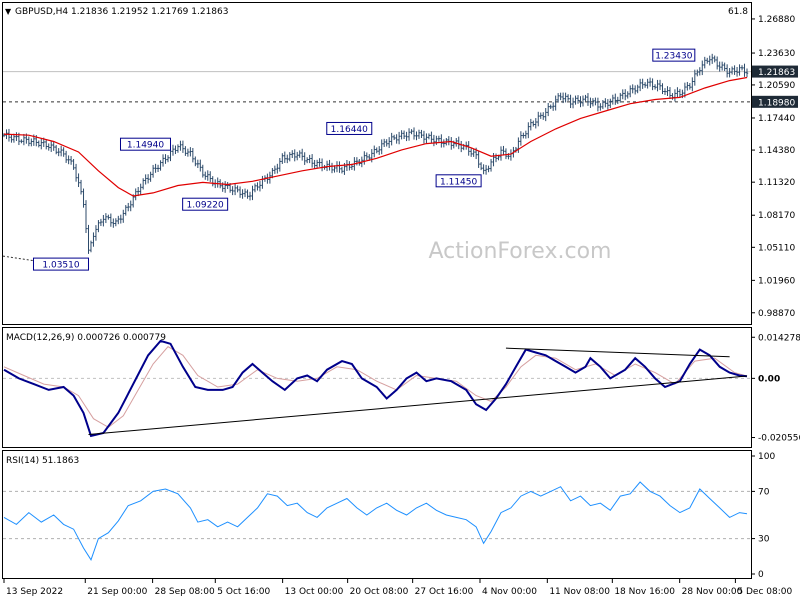 Image resolution: width=800 pixels, height=600 pixels. What do you see at coordinates (764, 592) in the screenshot?
I see `x-tick-label: 5 Dec 08:00` at bounding box center [764, 592].